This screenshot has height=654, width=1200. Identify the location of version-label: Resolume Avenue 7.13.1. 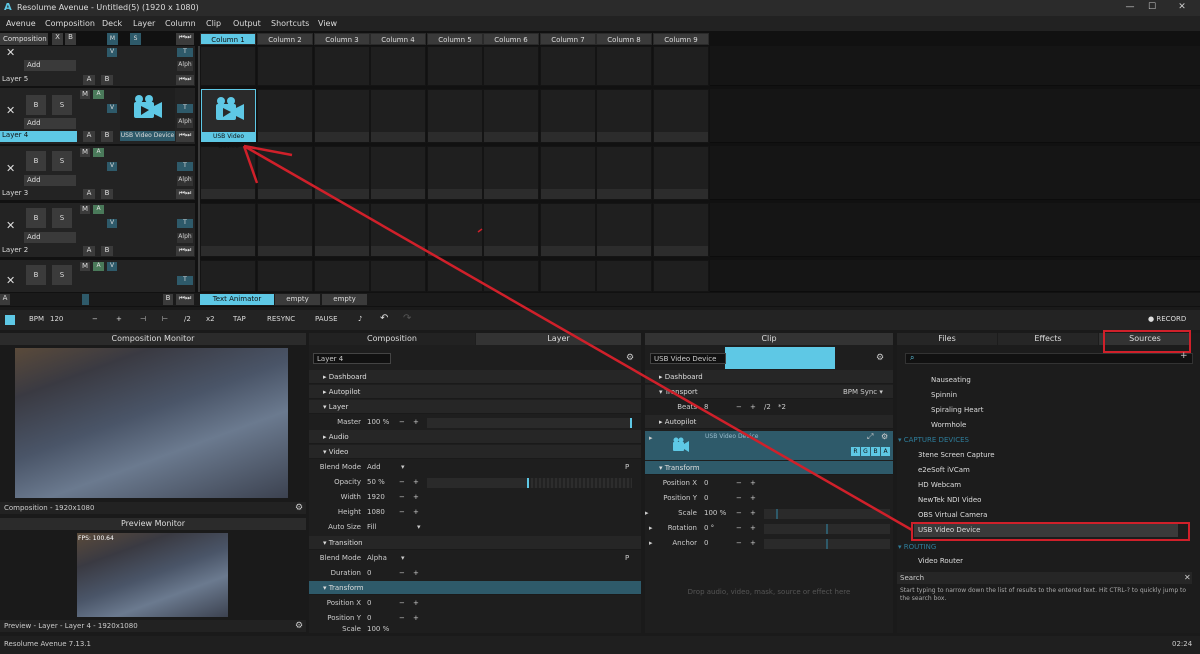
(48, 644).